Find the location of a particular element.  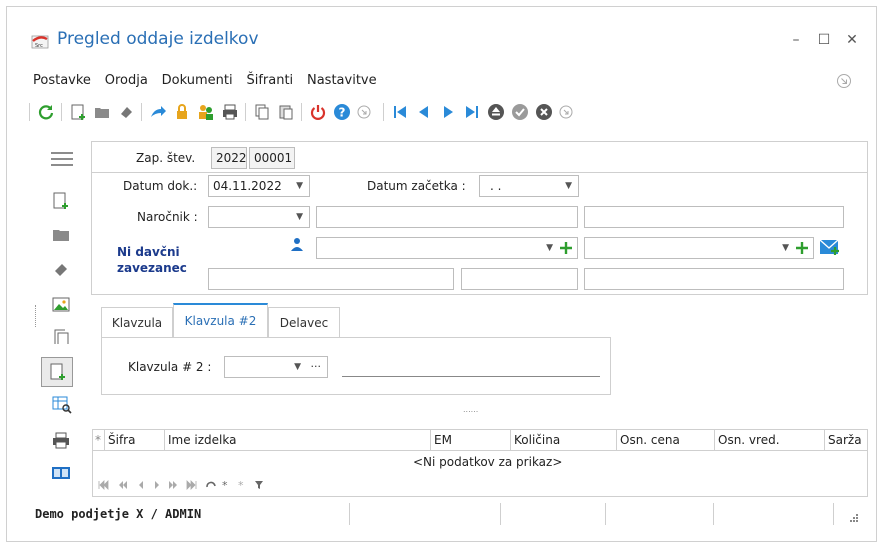

number-value: 00001 is located at coordinates (273, 158).